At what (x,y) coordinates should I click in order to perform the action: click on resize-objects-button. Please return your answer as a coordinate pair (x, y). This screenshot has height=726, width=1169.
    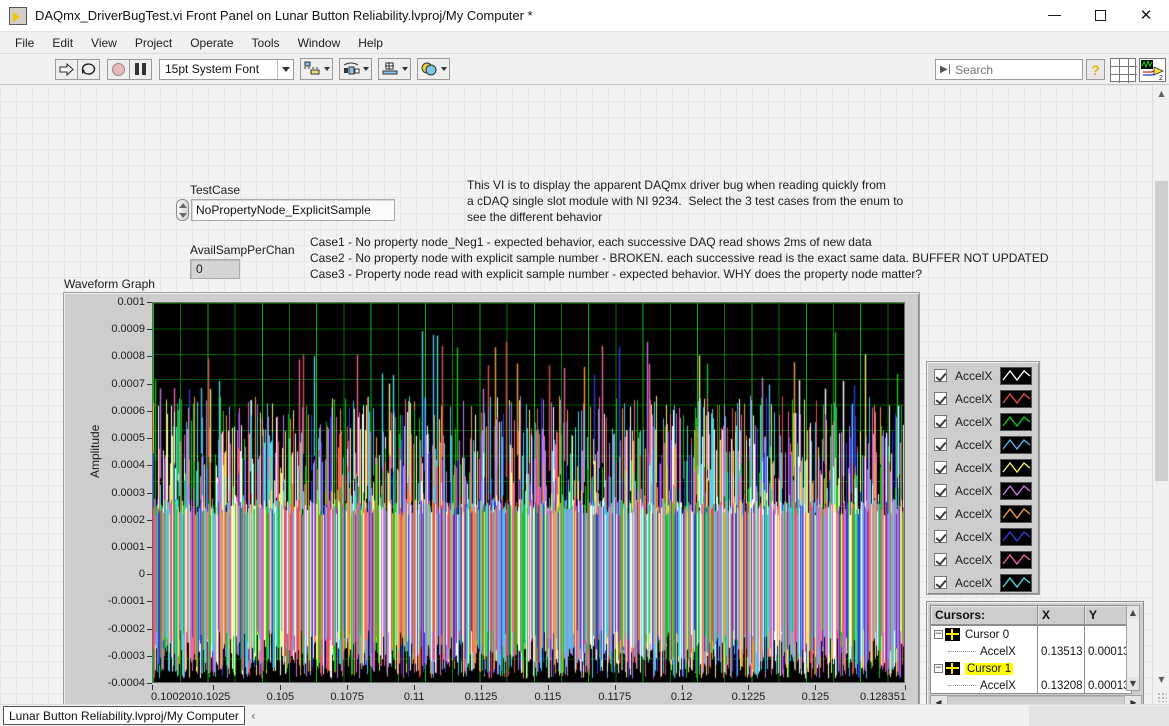
    Looking at the image, I should click on (394, 69).